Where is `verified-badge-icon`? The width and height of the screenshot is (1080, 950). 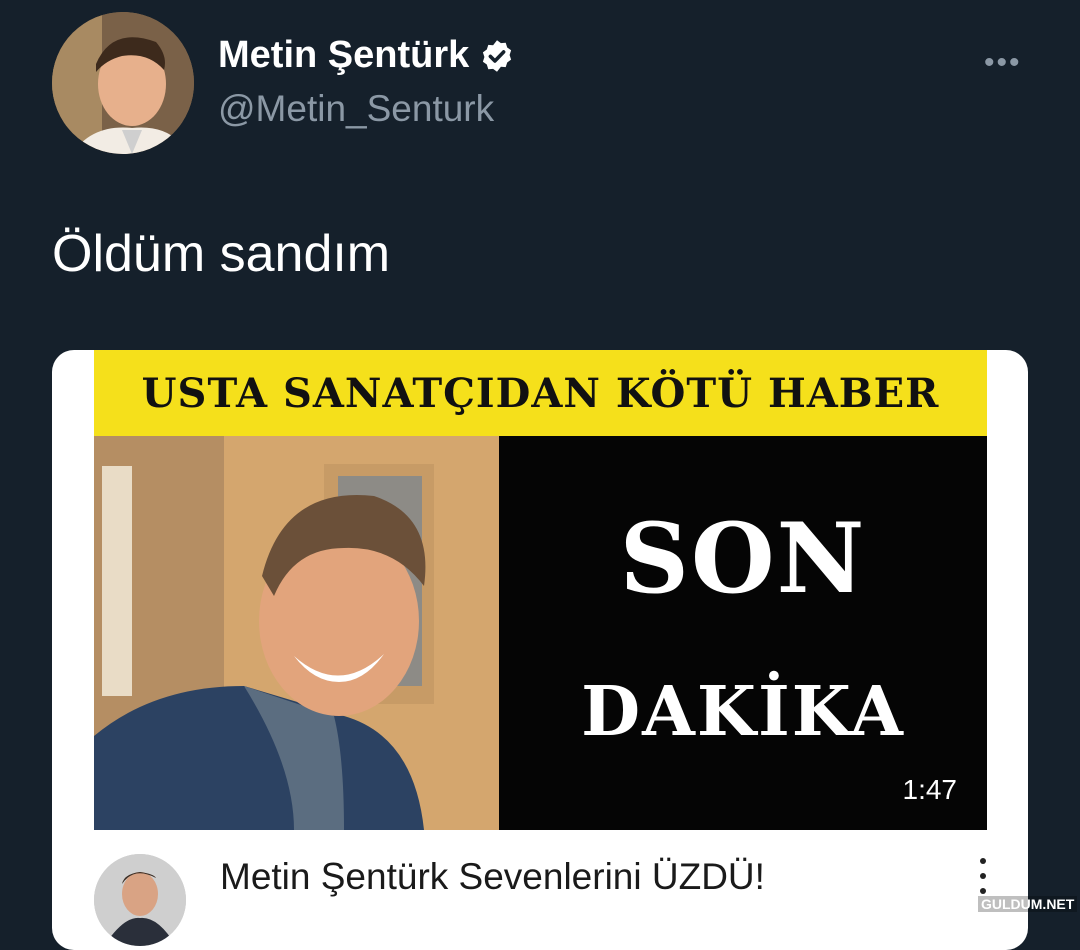
verified-badge-icon is located at coordinates (497, 55).